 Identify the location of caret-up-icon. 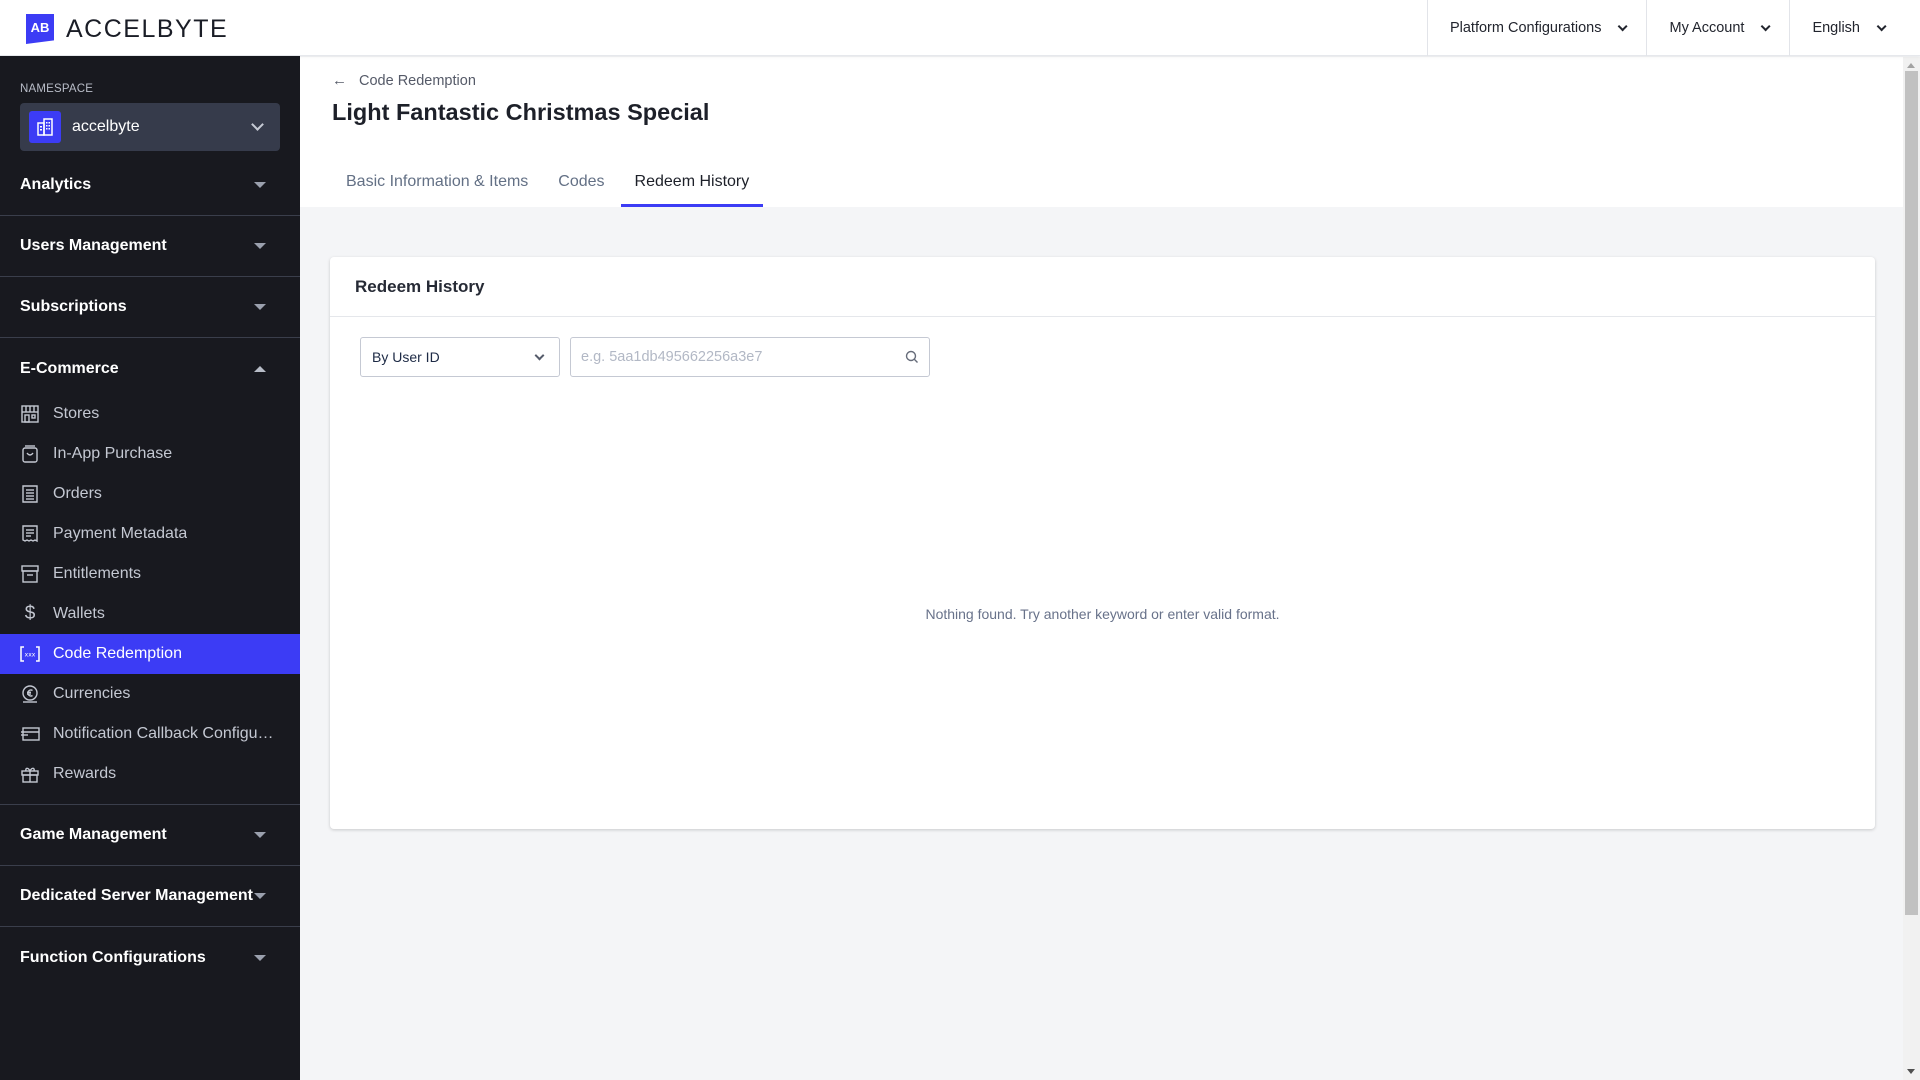
(260, 368).